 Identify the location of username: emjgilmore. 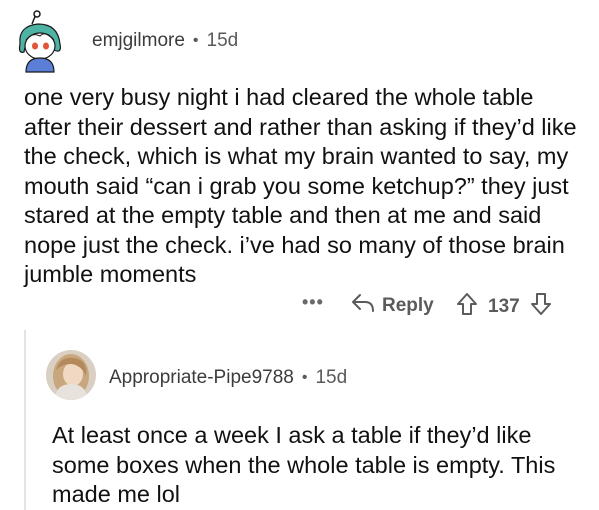
(138, 41).